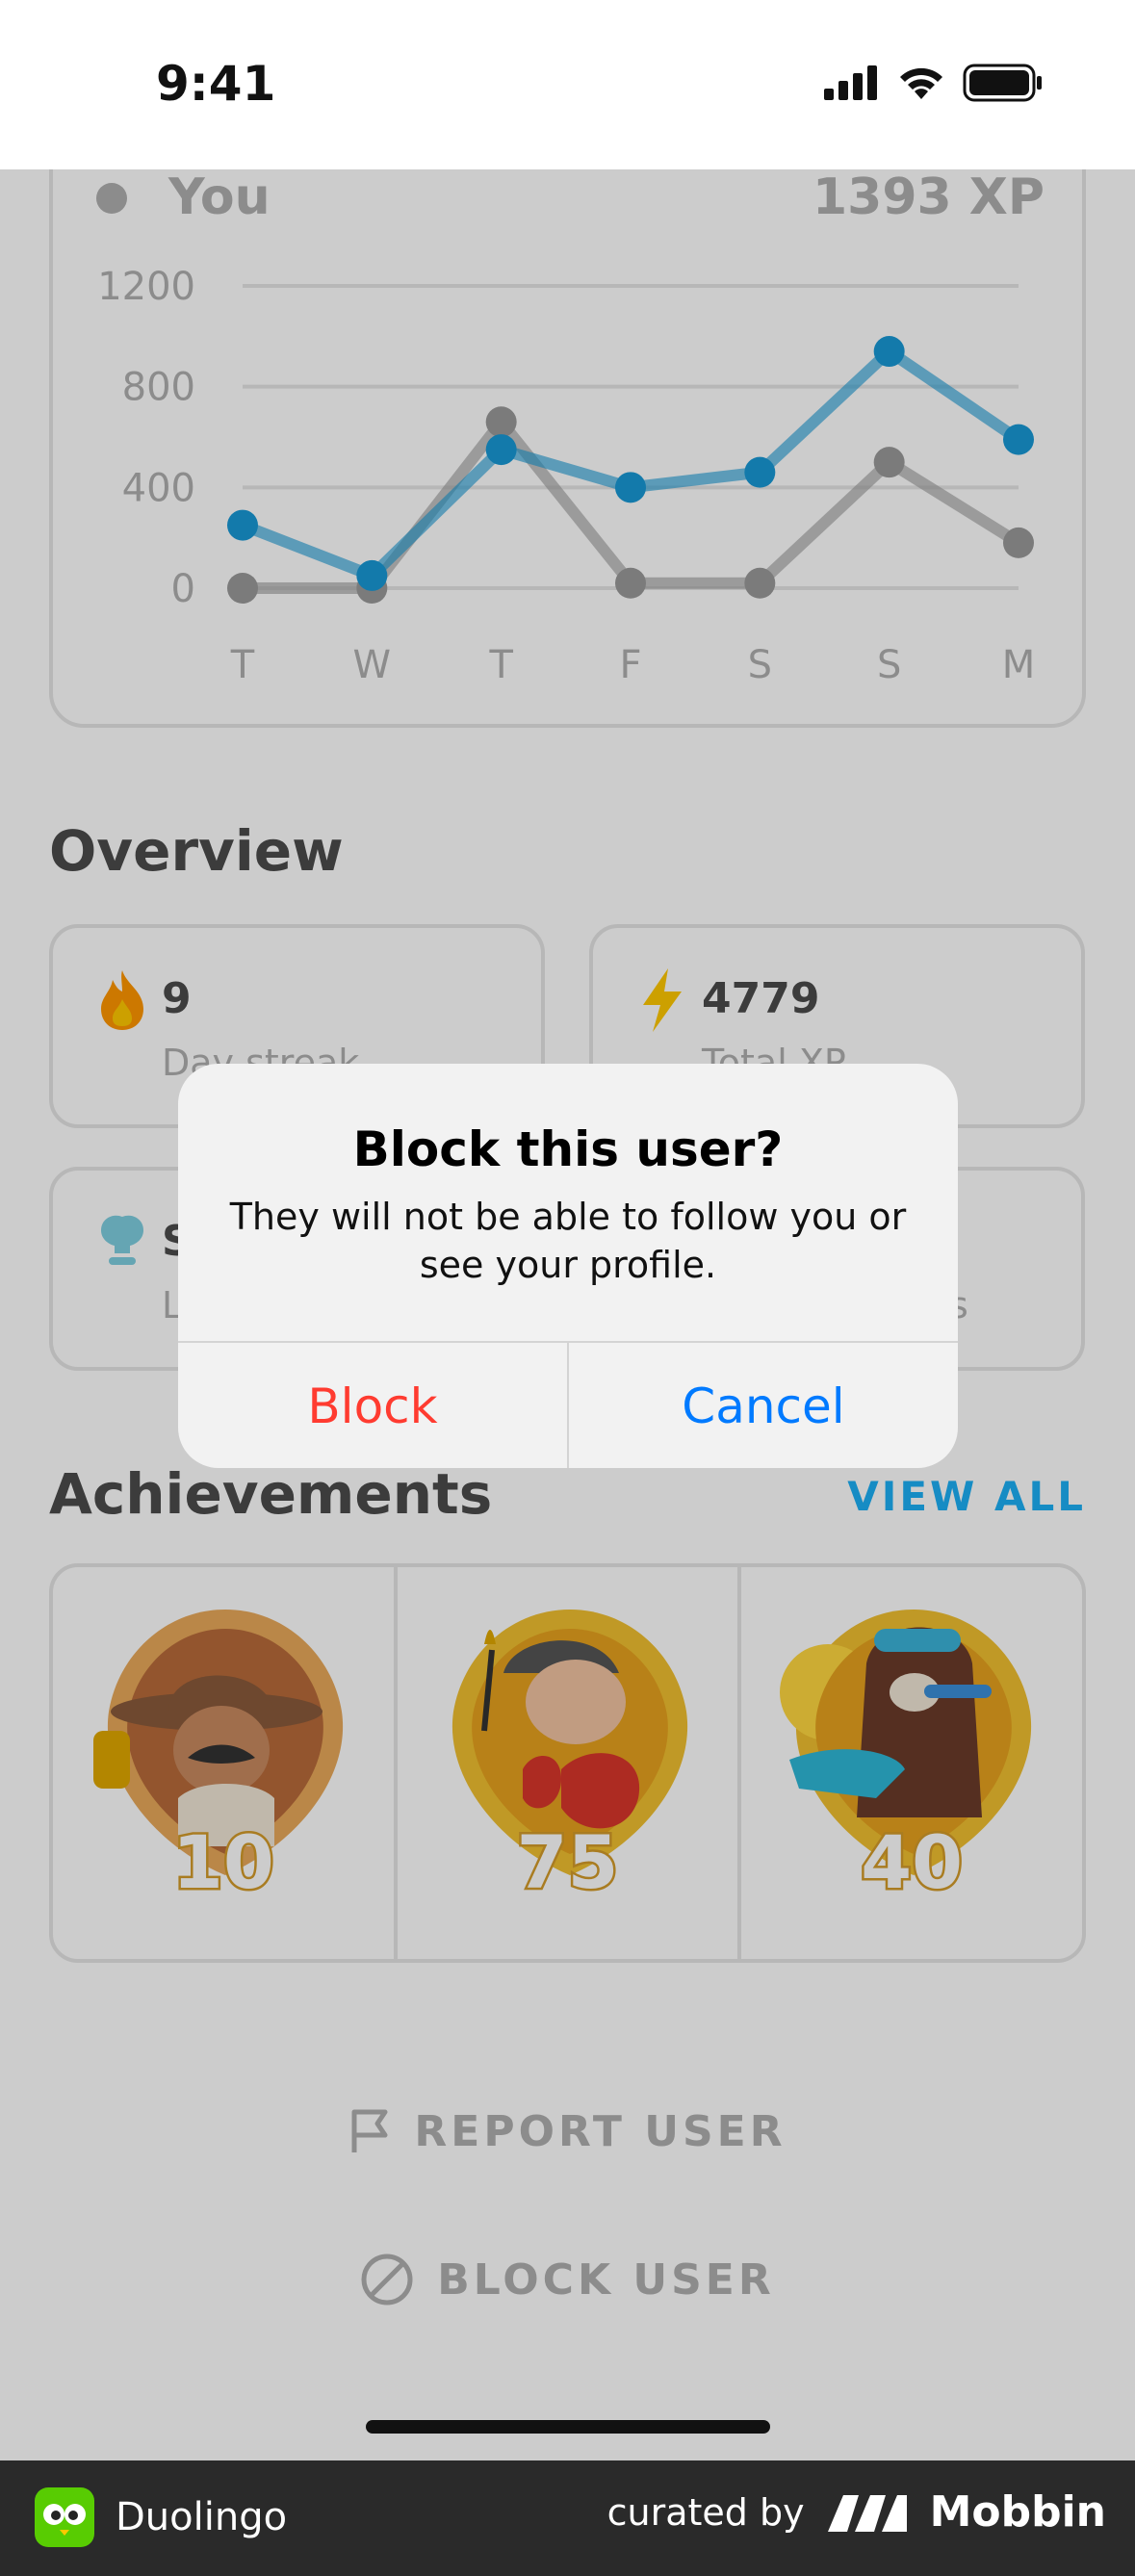  I want to click on battery-icon, so click(1002, 83).